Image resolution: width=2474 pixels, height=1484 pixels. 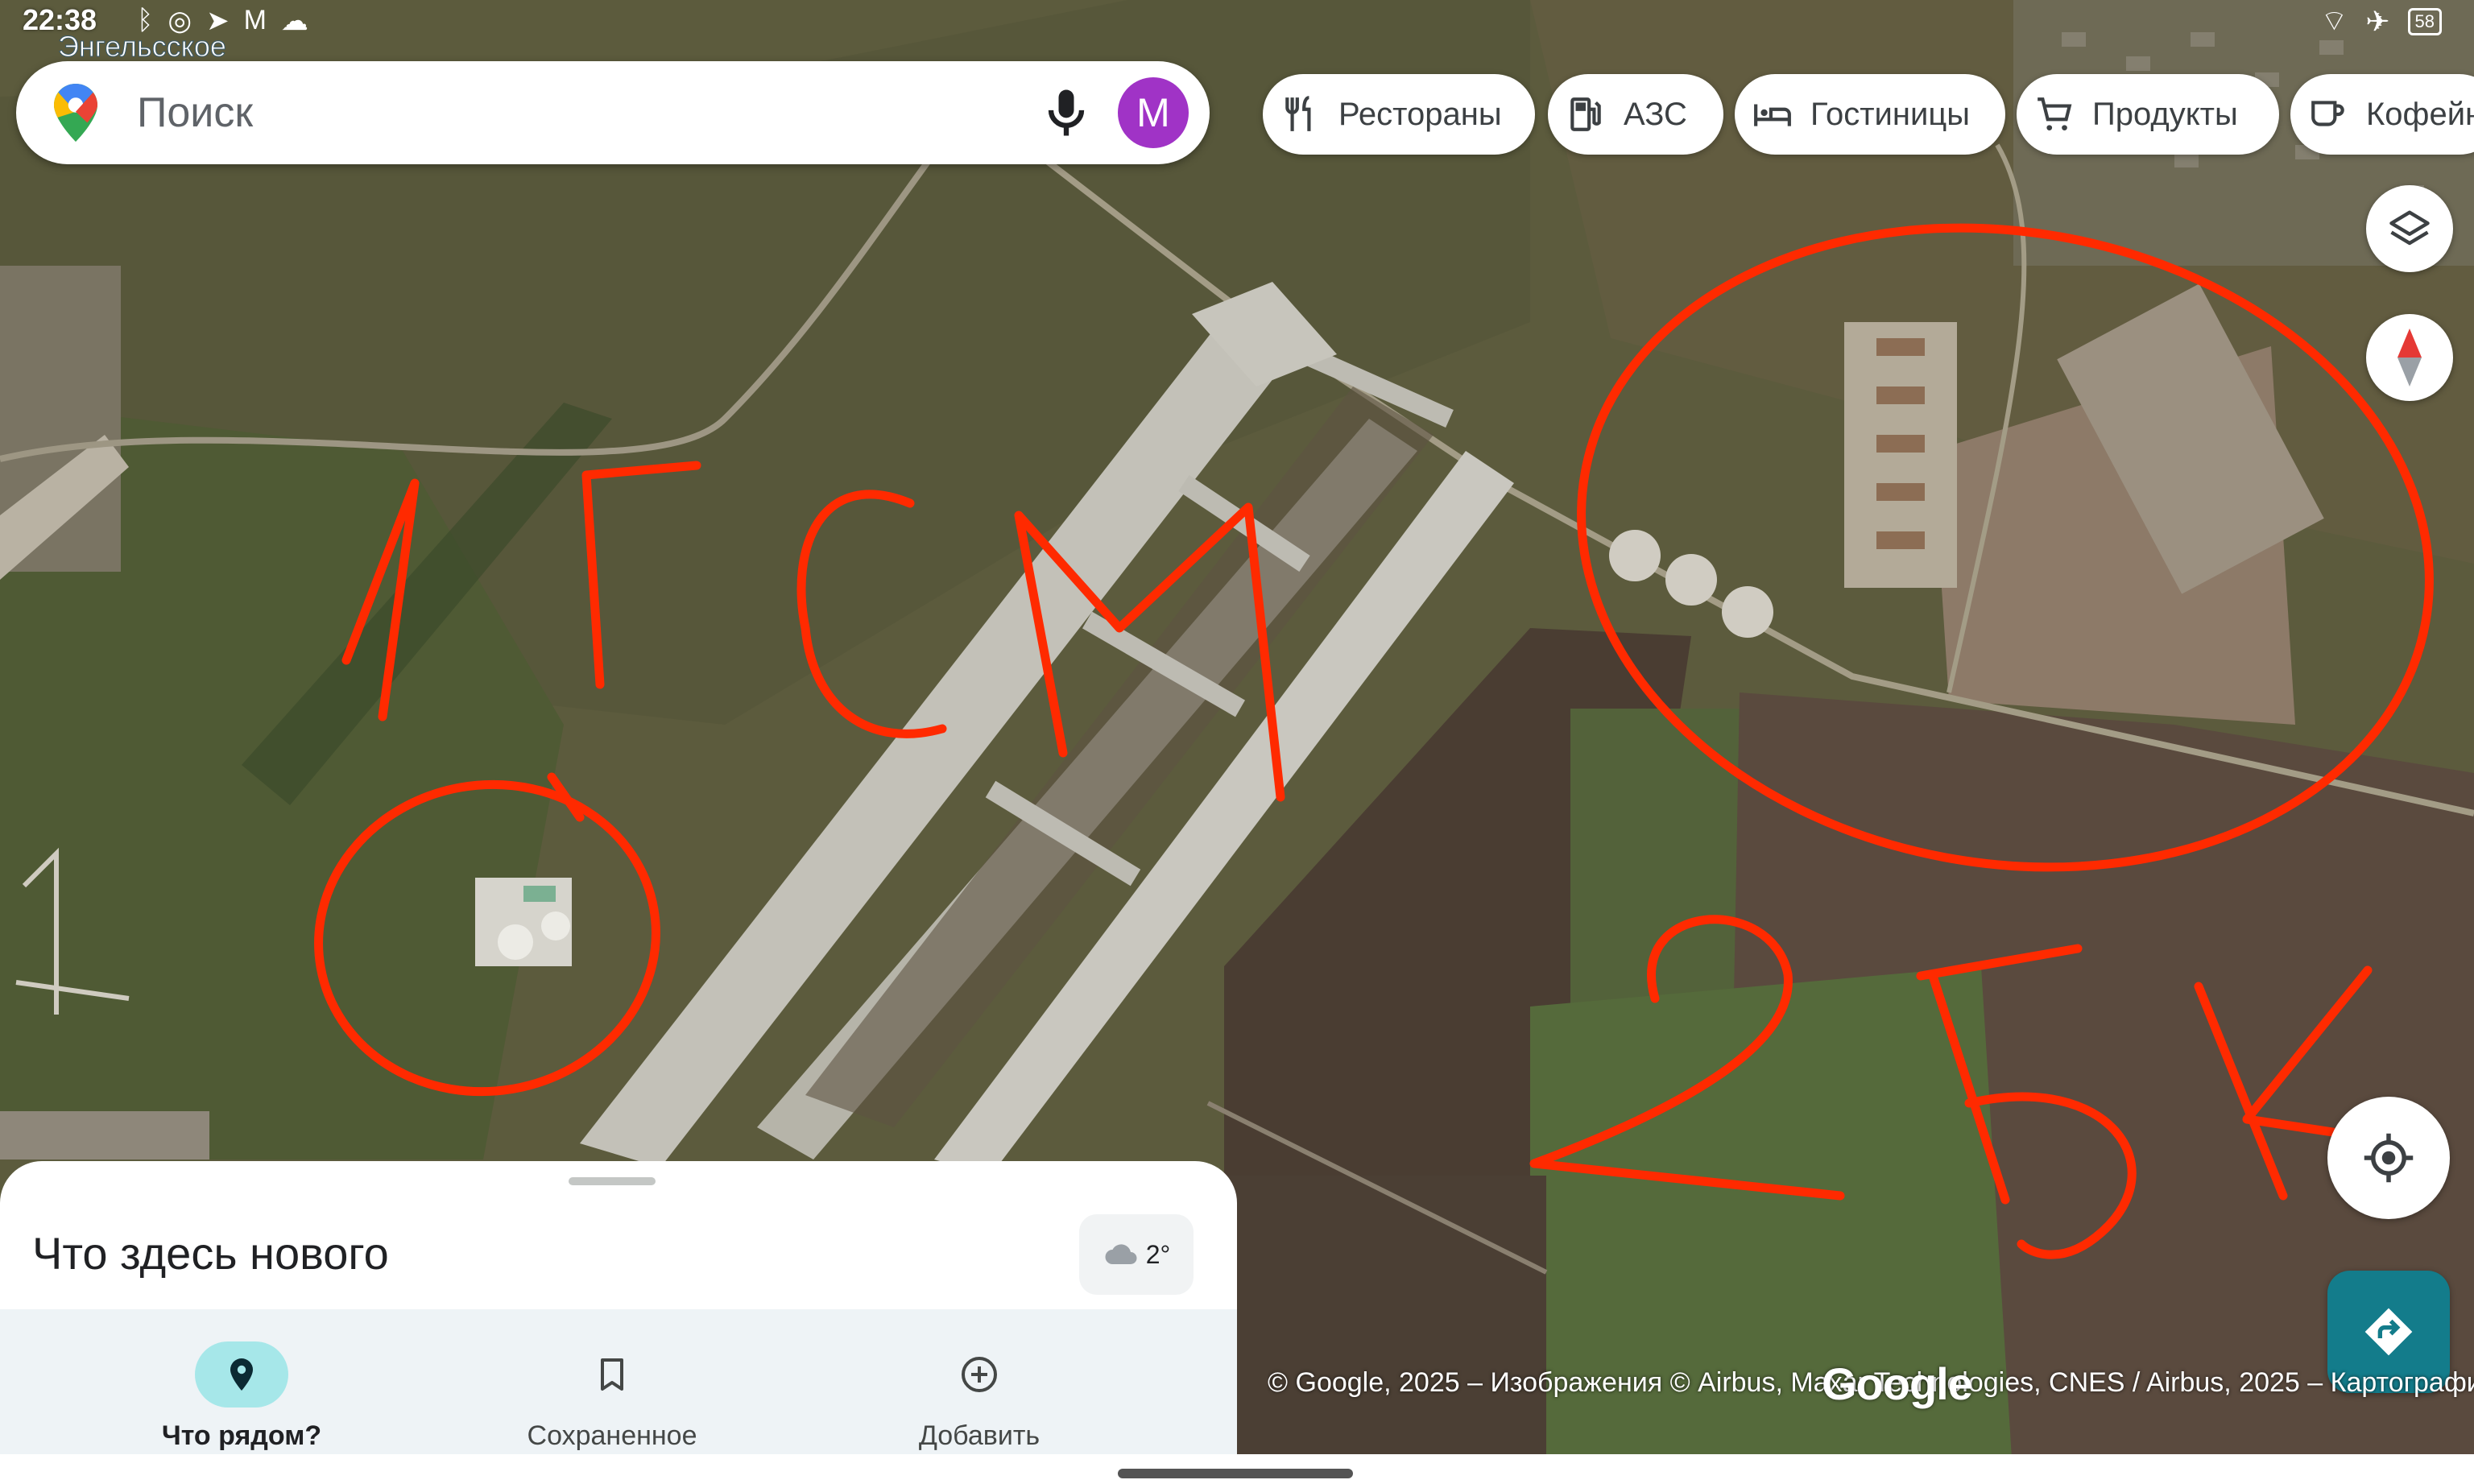 What do you see at coordinates (612, 1374) in the screenshot?
I see `bookmark-icon` at bounding box center [612, 1374].